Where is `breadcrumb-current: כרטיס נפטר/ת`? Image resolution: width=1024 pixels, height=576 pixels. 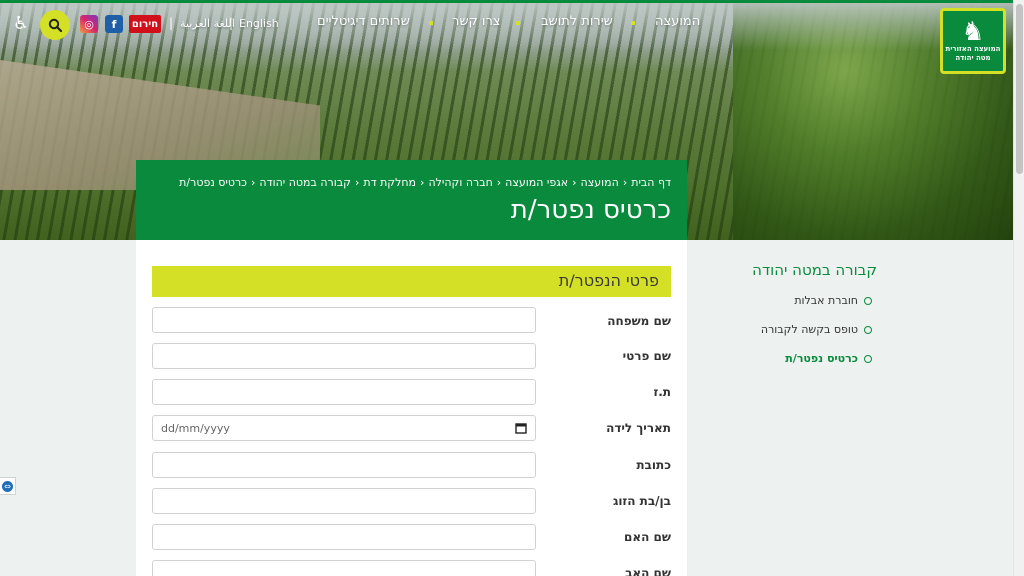
breadcrumb-current: כרטיס נפטר/ת is located at coordinates (213, 182).